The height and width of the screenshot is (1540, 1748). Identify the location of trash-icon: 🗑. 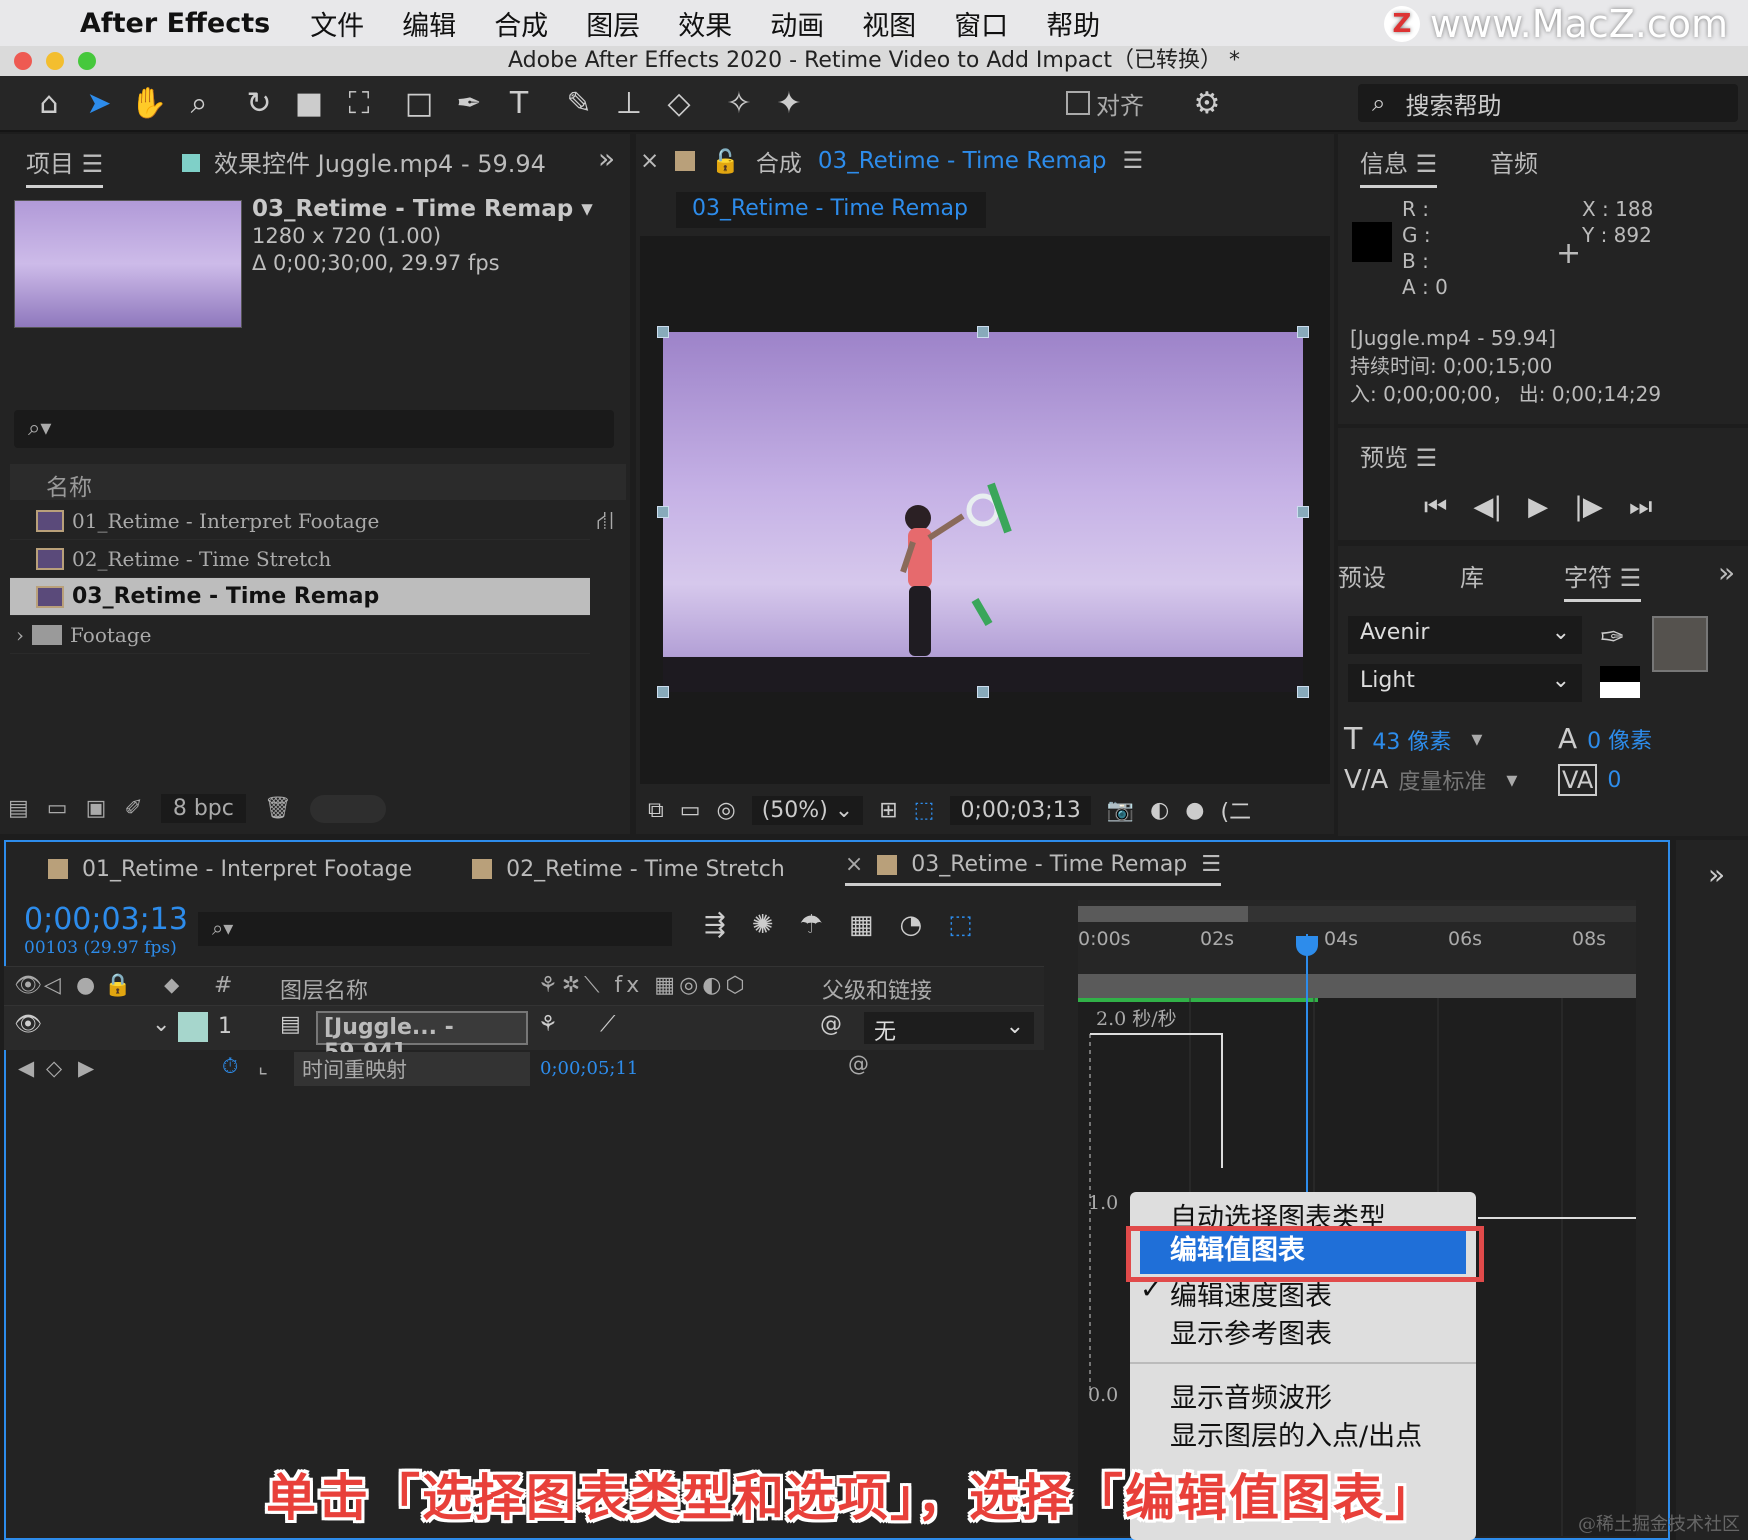
(278, 808).